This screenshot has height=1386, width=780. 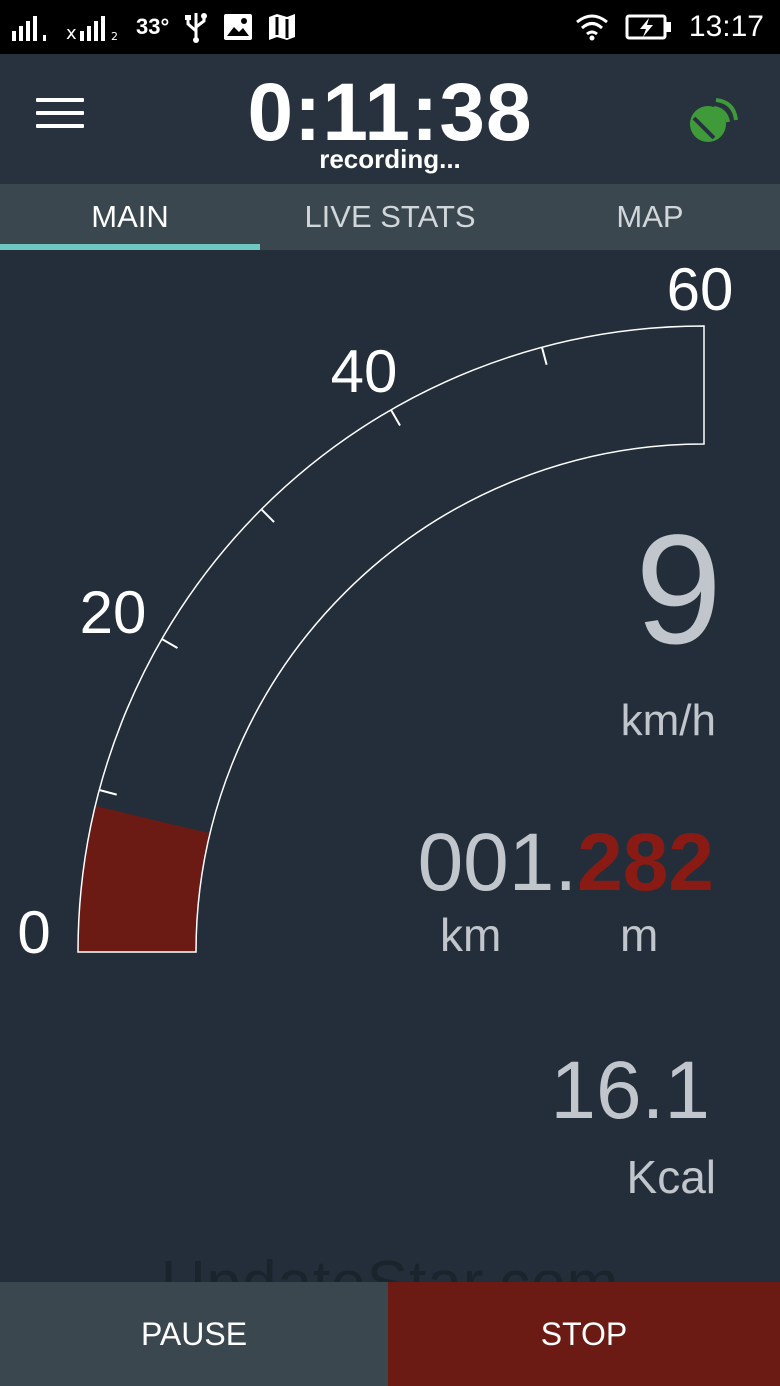 I want to click on speed-unit: km/h, so click(x=668, y=720).